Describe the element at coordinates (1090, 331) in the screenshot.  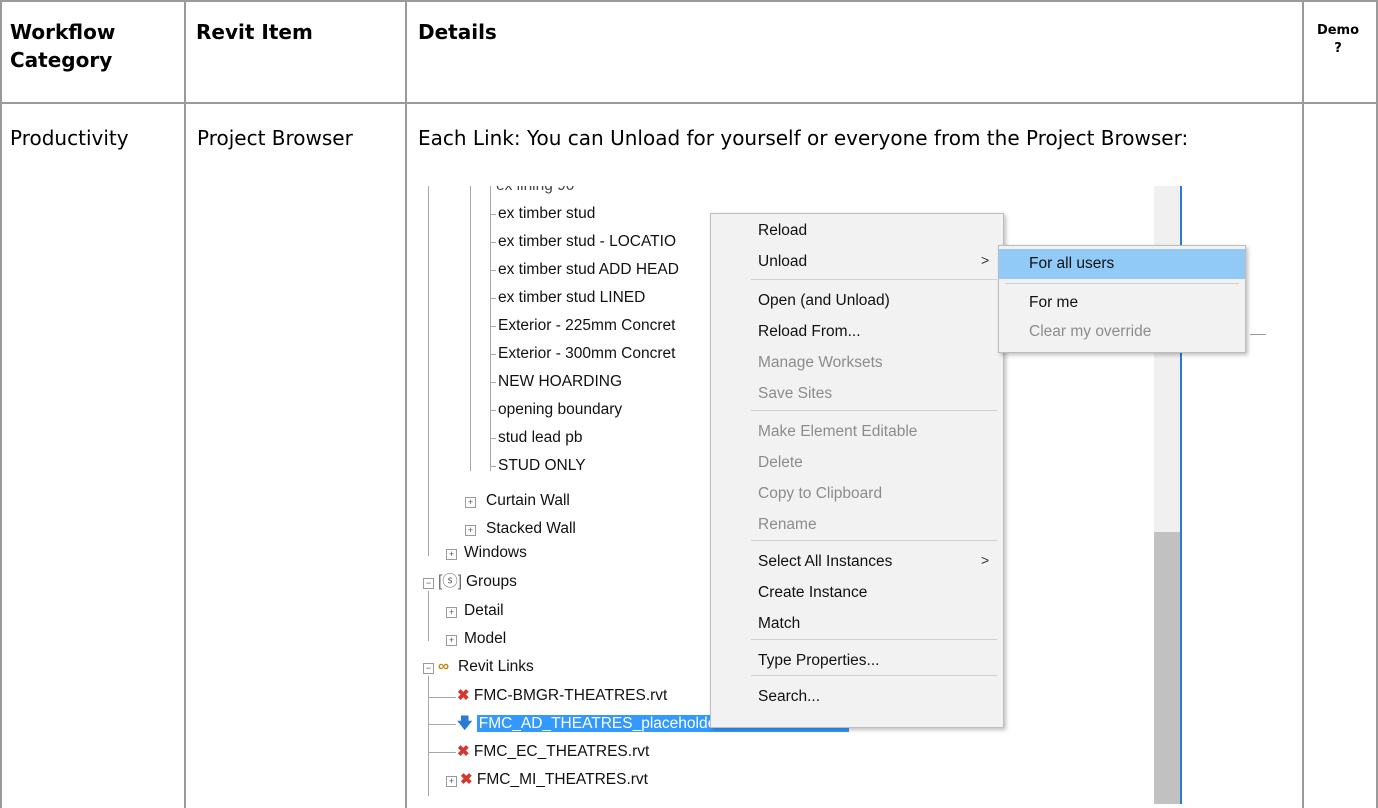
I see `submenu-item-label: Clear my override` at that location.